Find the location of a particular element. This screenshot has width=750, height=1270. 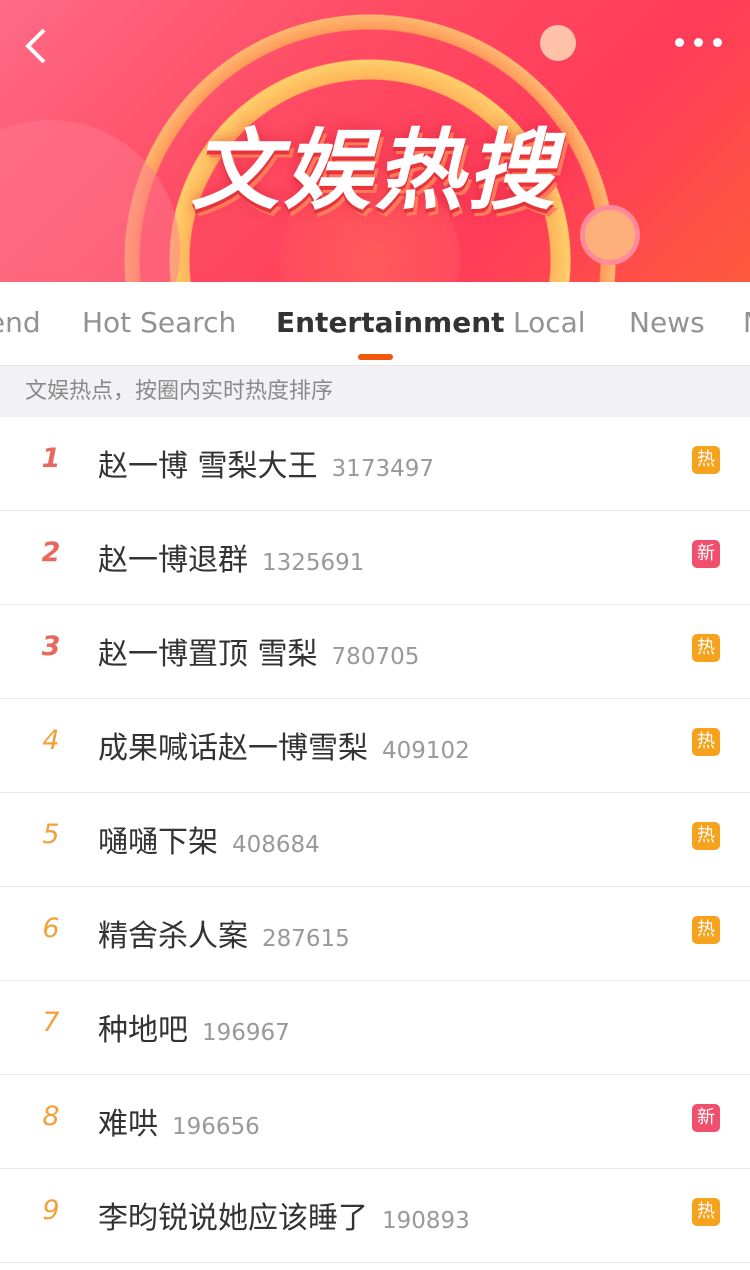

rank-number: 9 is located at coordinates (51, 1210).